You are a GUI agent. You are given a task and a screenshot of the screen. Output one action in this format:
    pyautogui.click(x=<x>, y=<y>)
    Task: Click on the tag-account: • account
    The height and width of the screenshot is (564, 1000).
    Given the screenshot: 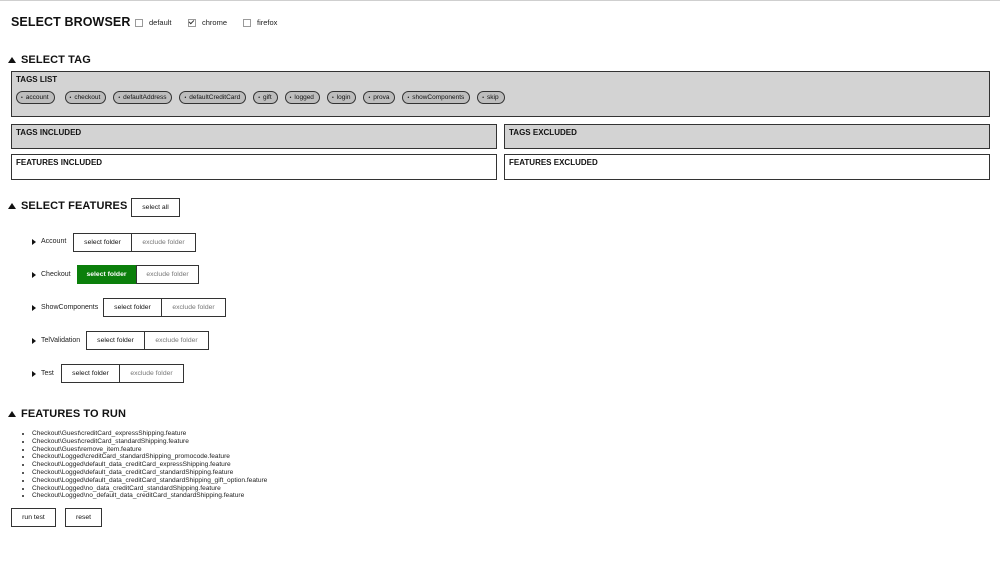 What is the action you would take?
    pyautogui.click(x=35, y=97)
    